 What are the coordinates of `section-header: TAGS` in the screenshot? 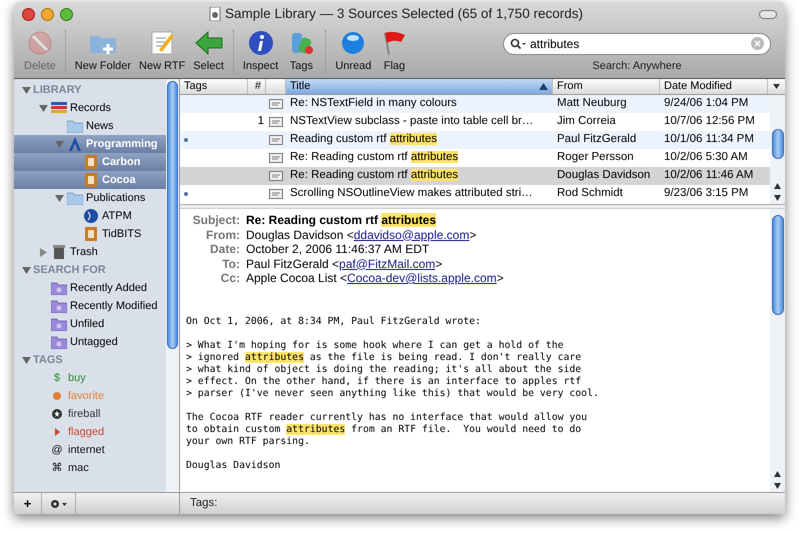 It's located at (48, 360).